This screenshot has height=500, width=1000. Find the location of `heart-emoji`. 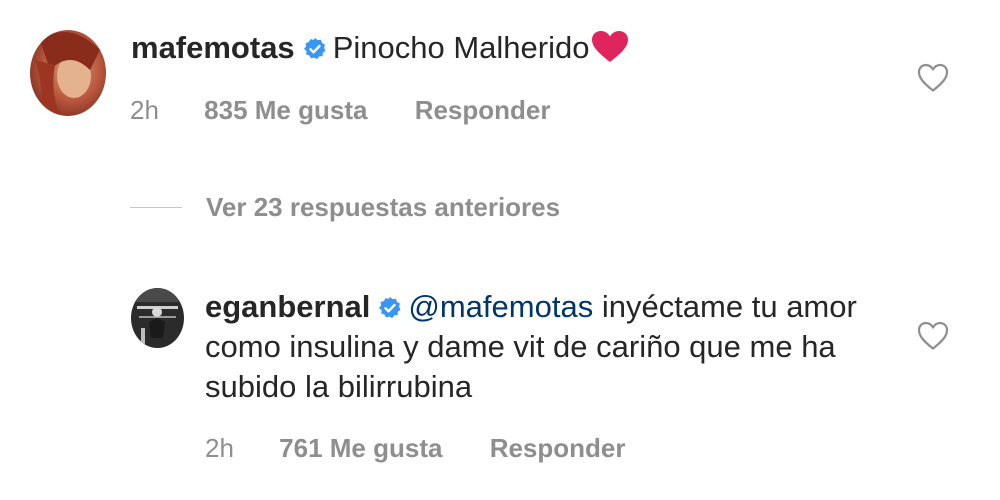

heart-emoji is located at coordinates (610, 47).